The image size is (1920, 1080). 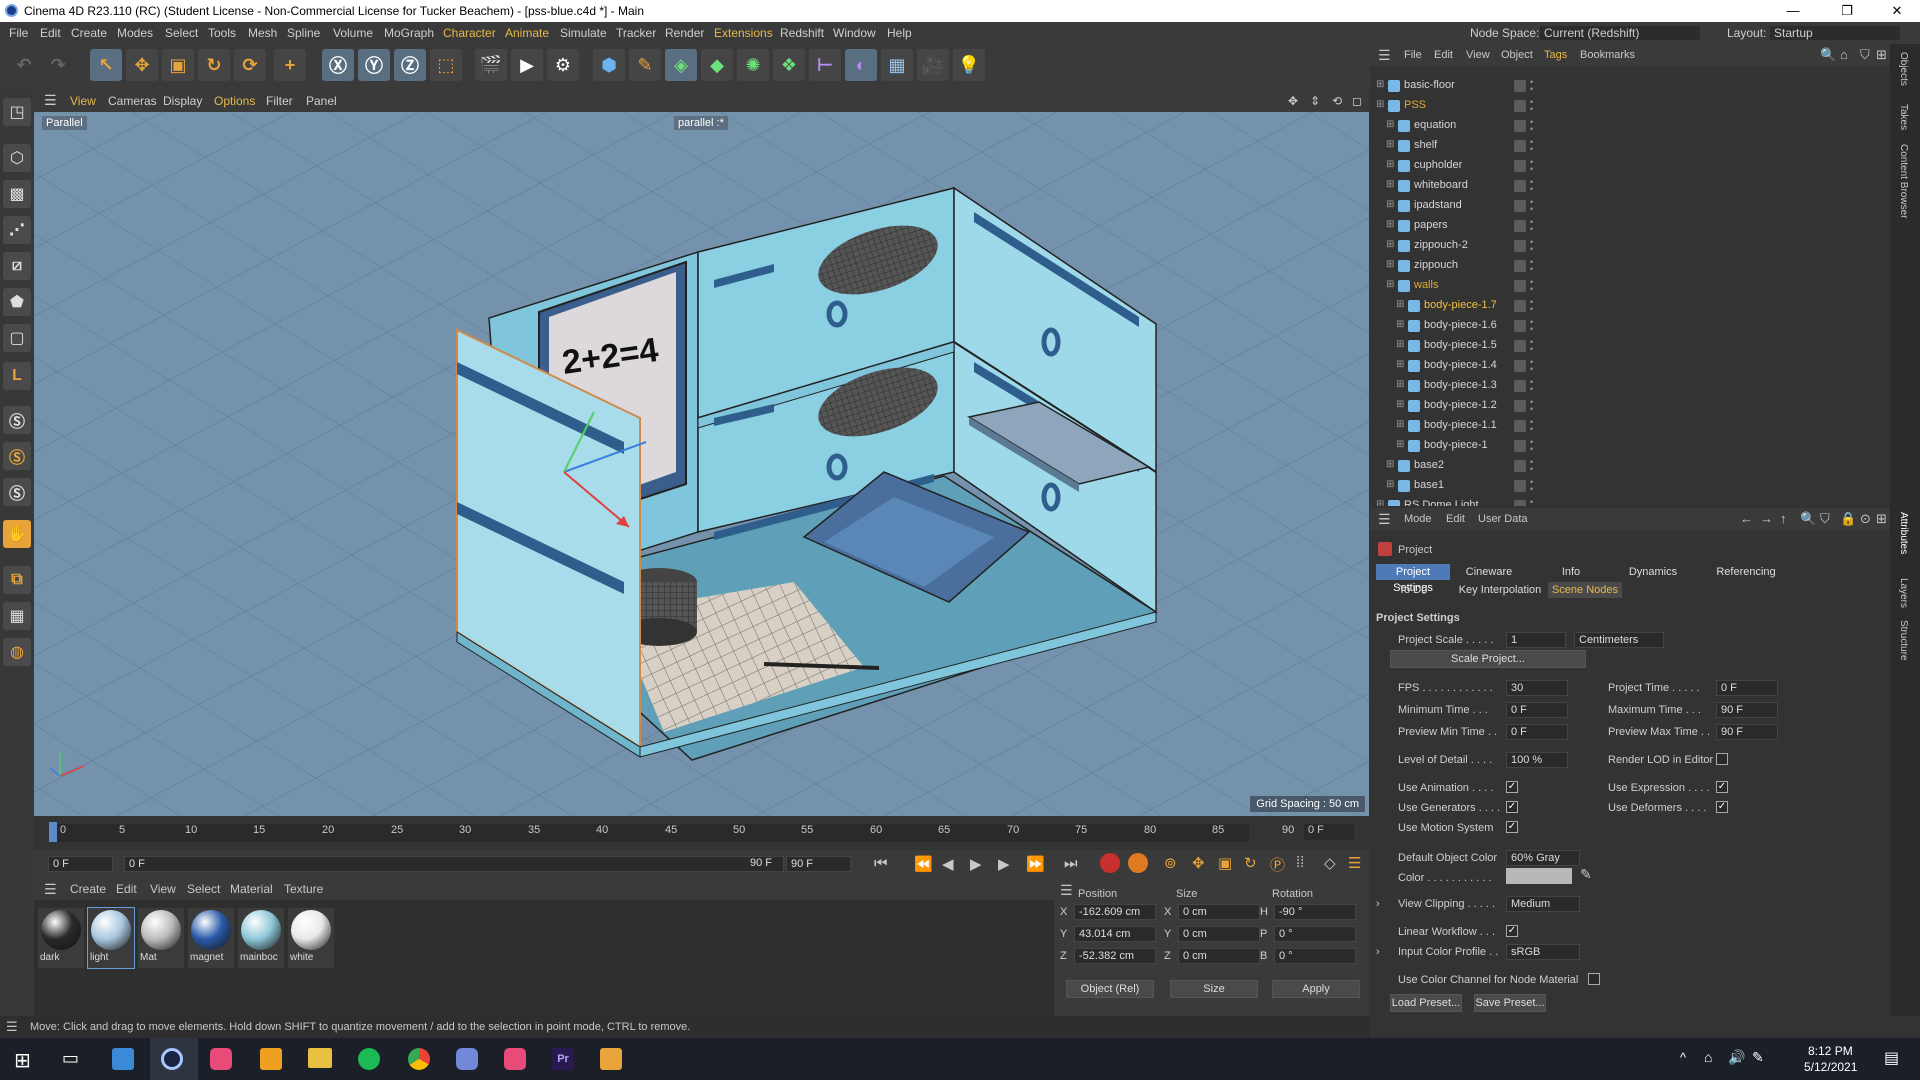 What do you see at coordinates (1315, 101) in the screenshot?
I see `viewport-zoom-icon: ⇕` at bounding box center [1315, 101].